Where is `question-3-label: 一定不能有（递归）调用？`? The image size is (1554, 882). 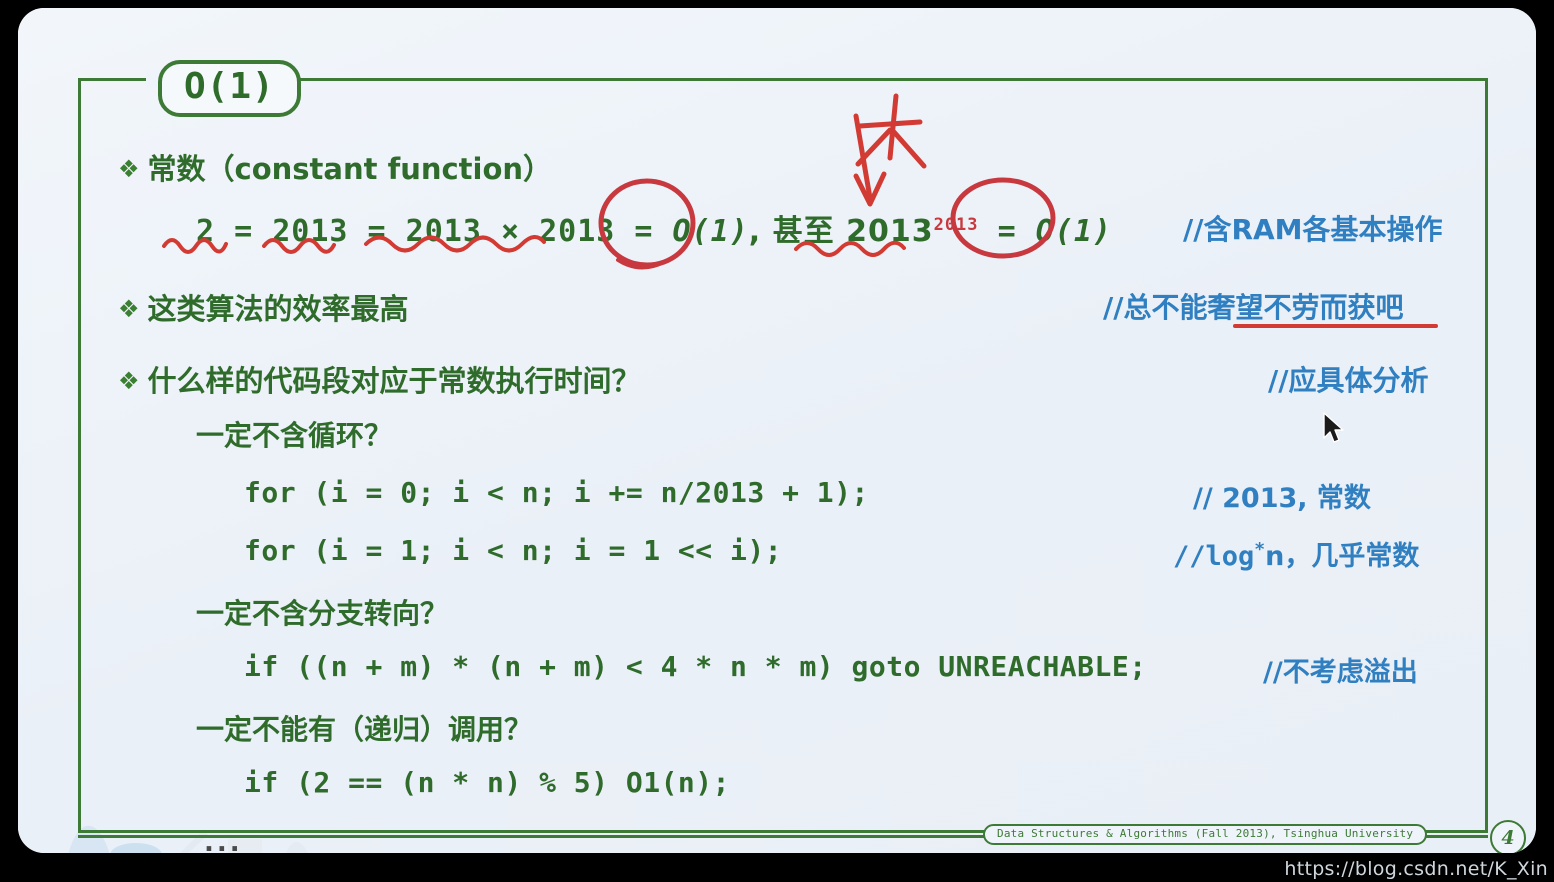
question-3-label: 一定不能有（递归）调用？ is located at coordinates (364, 729).